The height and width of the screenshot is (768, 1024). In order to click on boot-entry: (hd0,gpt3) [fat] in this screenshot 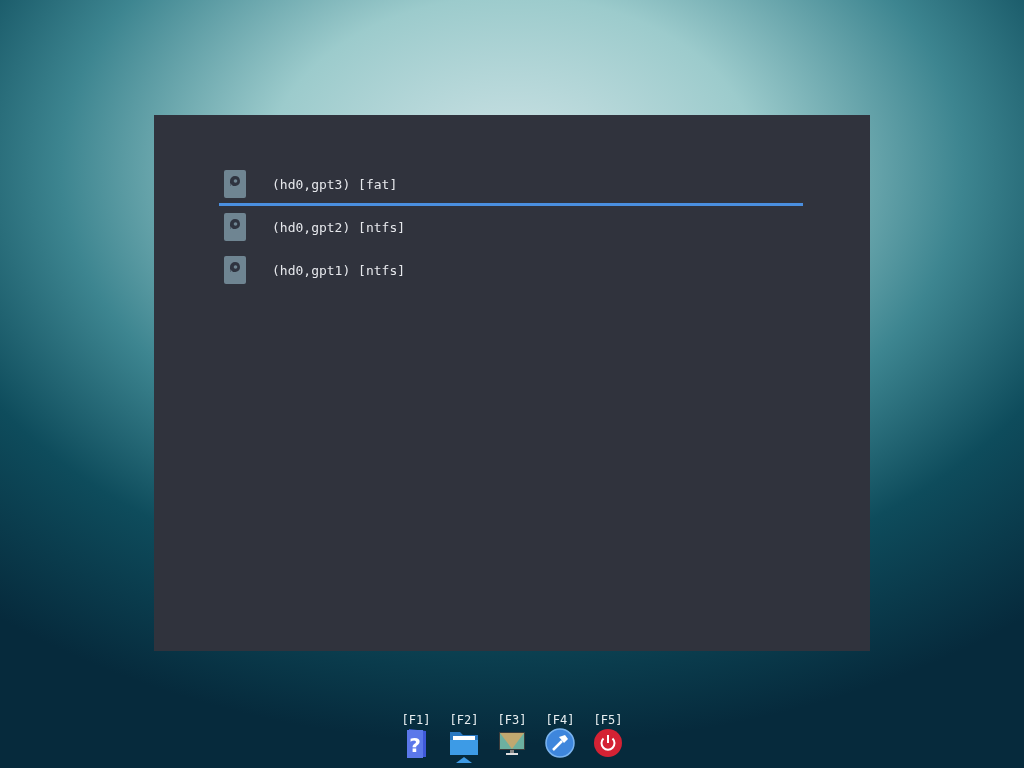, I will do `click(511, 185)`.